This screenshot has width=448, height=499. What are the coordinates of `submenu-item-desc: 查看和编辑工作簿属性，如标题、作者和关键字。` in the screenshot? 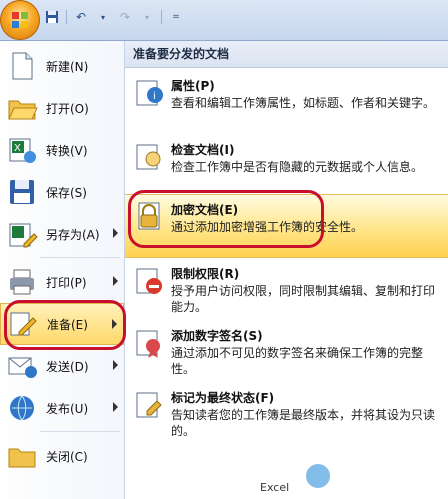 It's located at (303, 103).